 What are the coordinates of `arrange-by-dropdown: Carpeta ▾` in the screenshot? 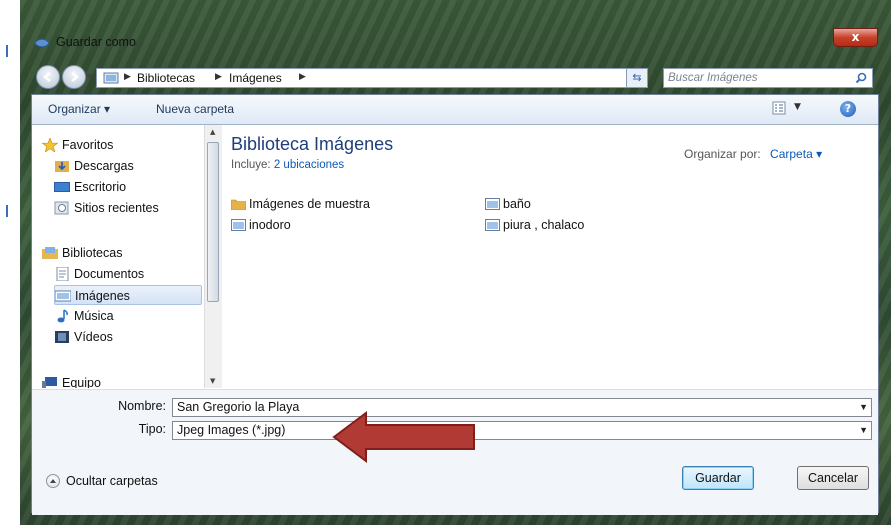 It's located at (796, 154).